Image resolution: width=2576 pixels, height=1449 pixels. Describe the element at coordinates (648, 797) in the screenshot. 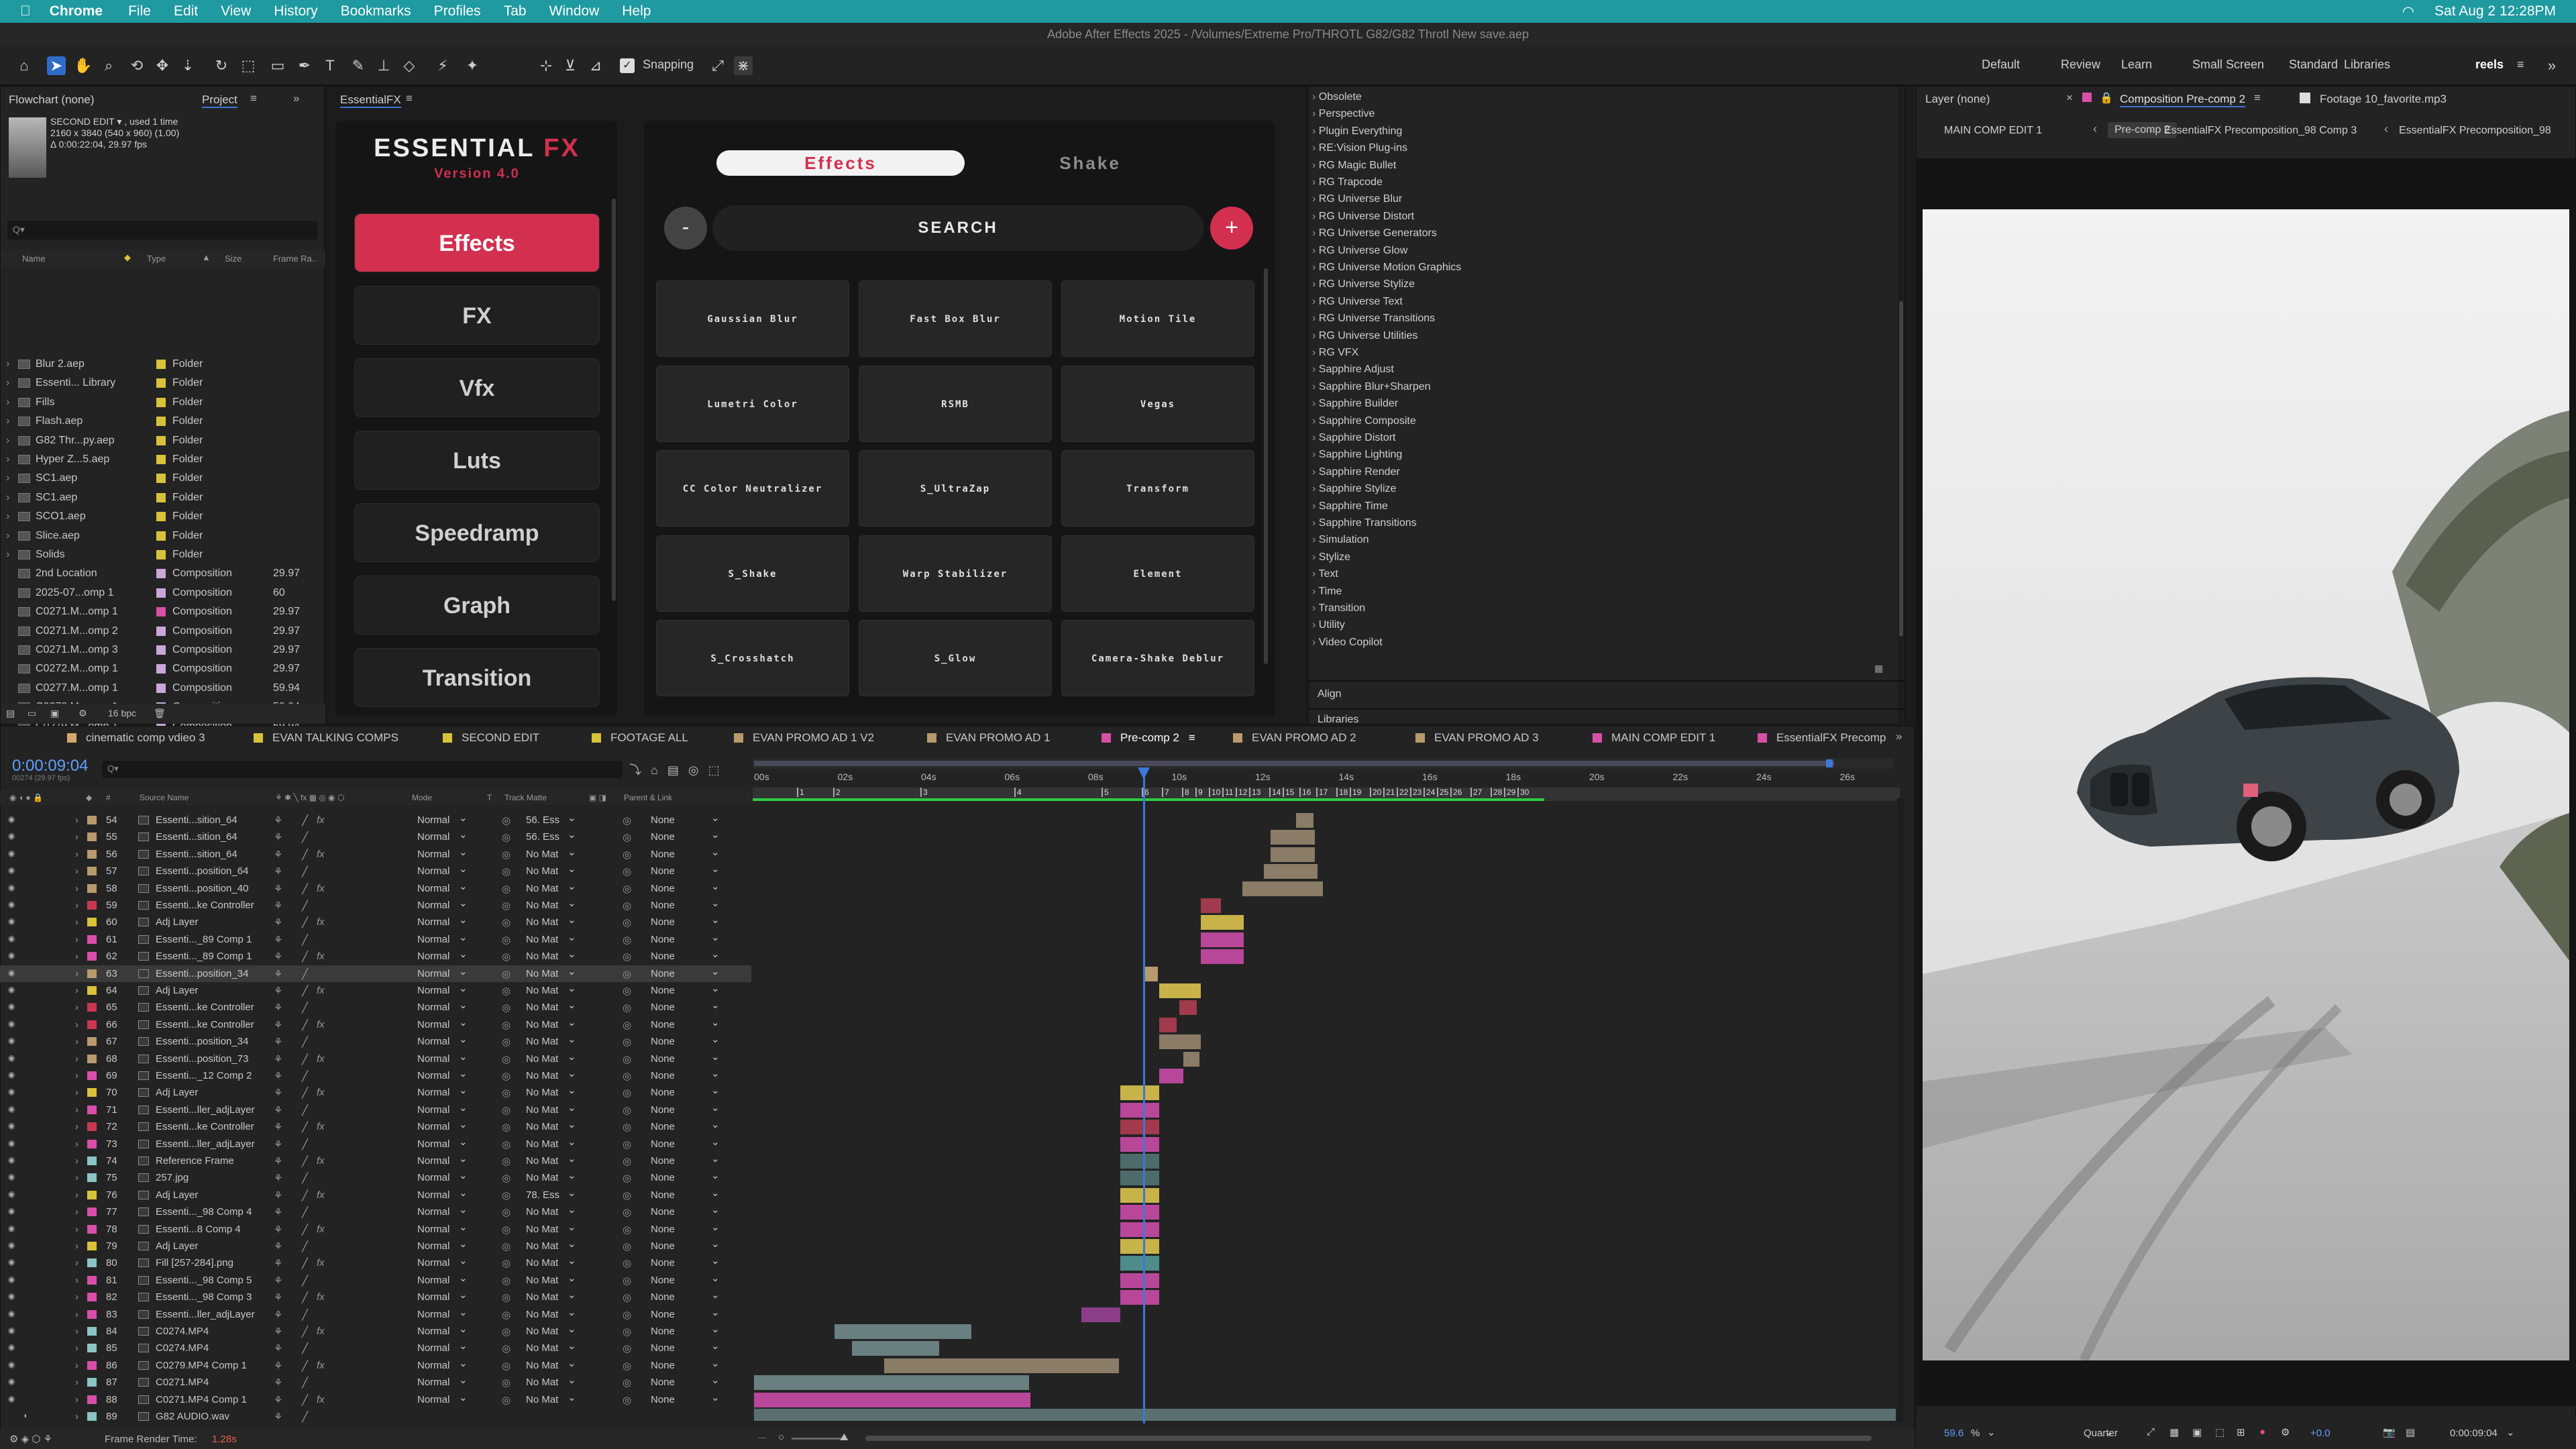

I see `col-parent: Parent & Link` at that location.